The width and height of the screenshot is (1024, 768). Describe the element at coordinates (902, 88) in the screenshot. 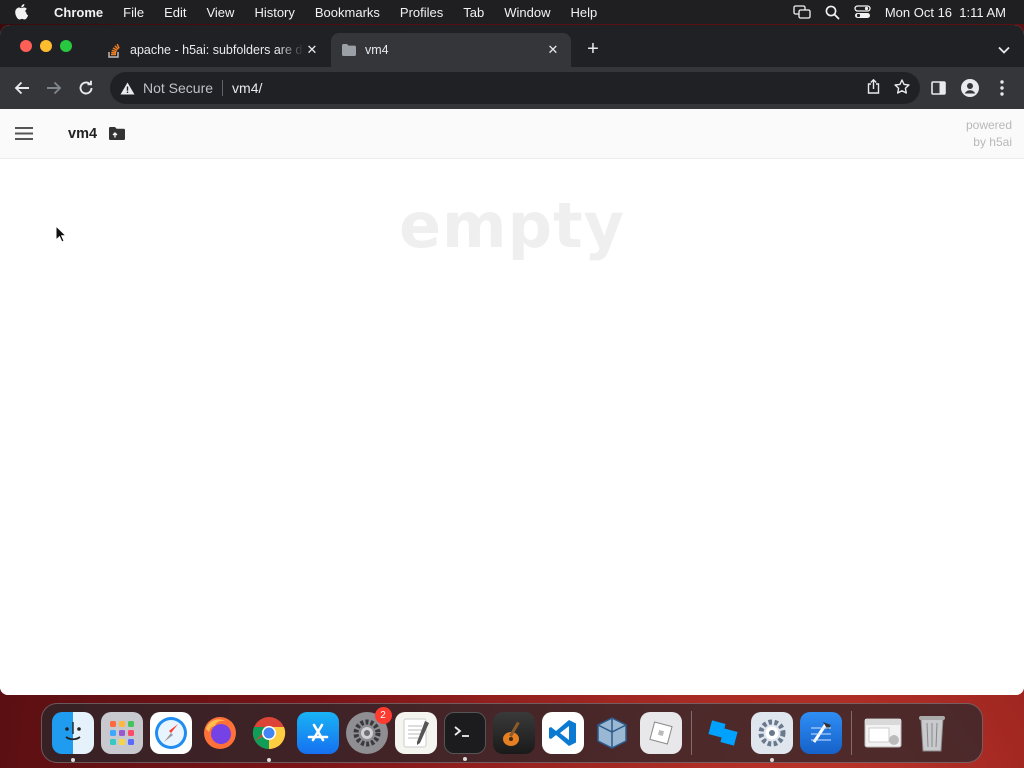

I see `bookmark-star-icon` at that location.